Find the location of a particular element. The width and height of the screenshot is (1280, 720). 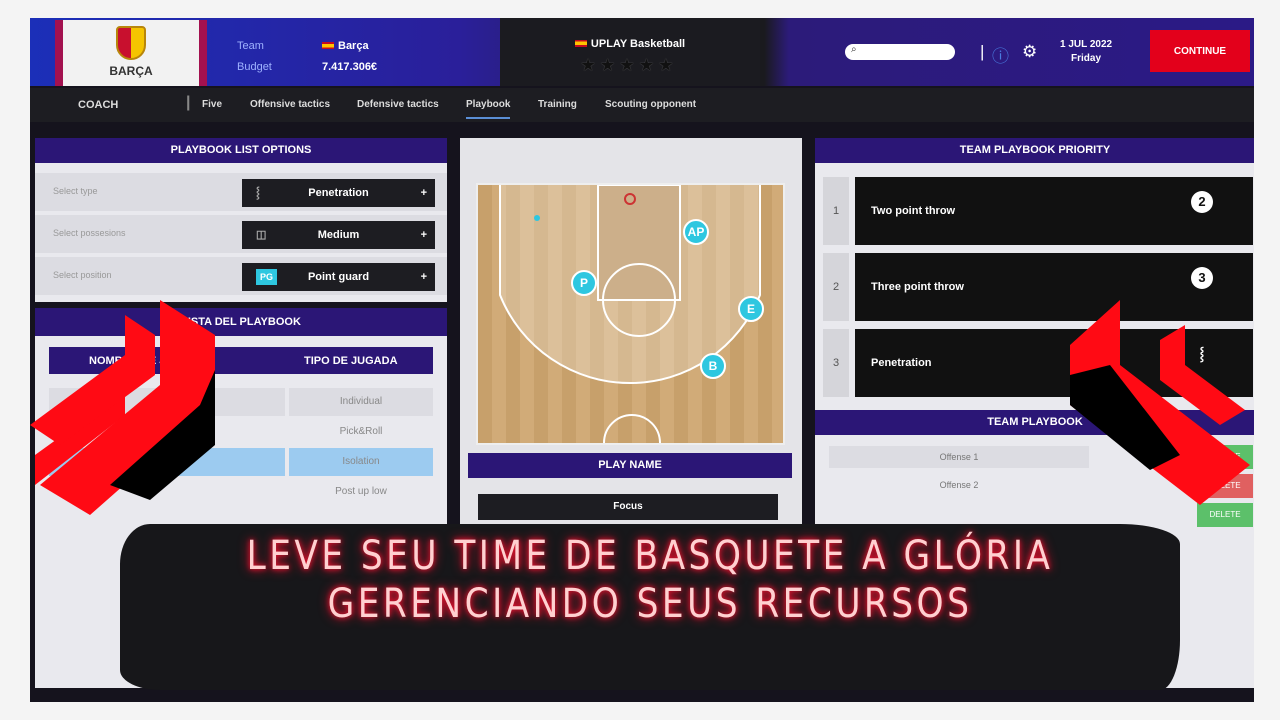

league-name: UPLAY Basketball is located at coordinates (638, 44).